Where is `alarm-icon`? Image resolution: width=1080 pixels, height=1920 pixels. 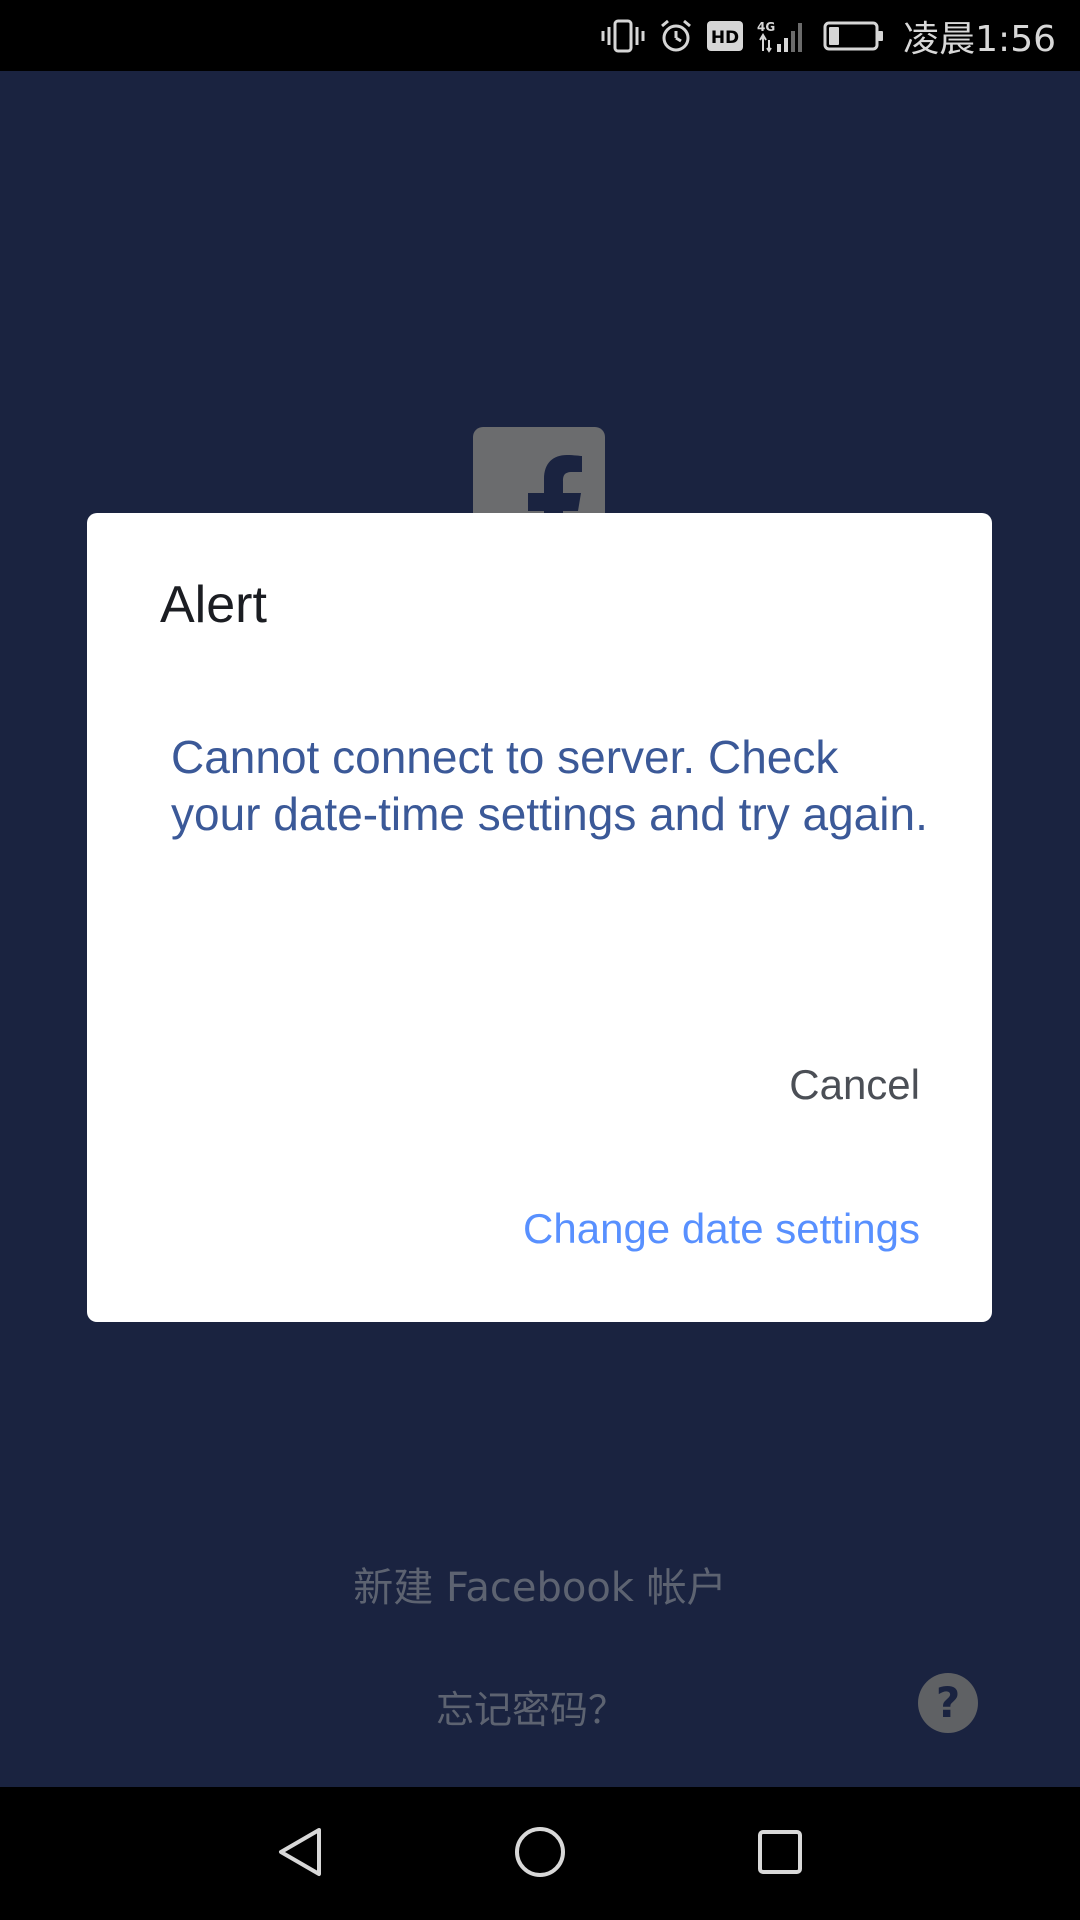 alarm-icon is located at coordinates (676, 36).